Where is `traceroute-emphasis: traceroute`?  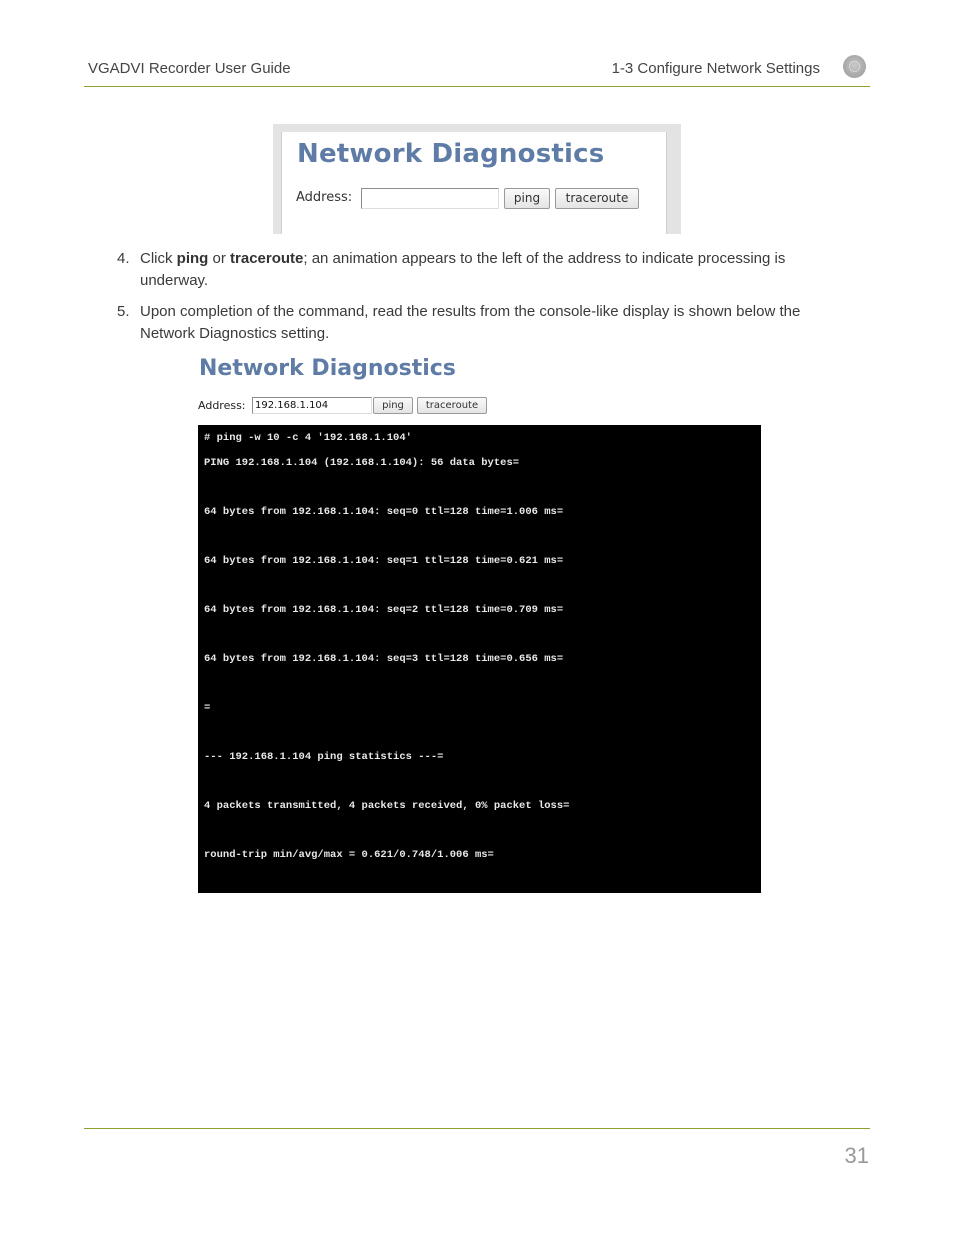
traceroute-emphasis: traceroute is located at coordinates (267, 258).